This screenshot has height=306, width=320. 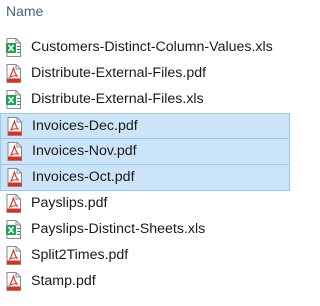 What do you see at coordinates (69, 203) in the screenshot?
I see `file-name: Payslips.pdf` at bounding box center [69, 203].